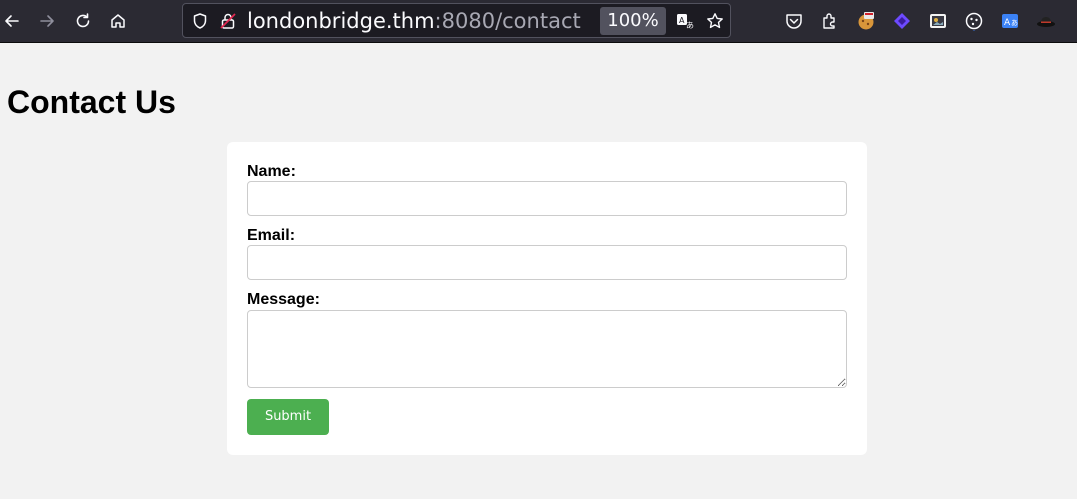 Image resolution: width=1077 pixels, height=499 pixels. I want to click on cookie-editor-icon, so click(974, 21).